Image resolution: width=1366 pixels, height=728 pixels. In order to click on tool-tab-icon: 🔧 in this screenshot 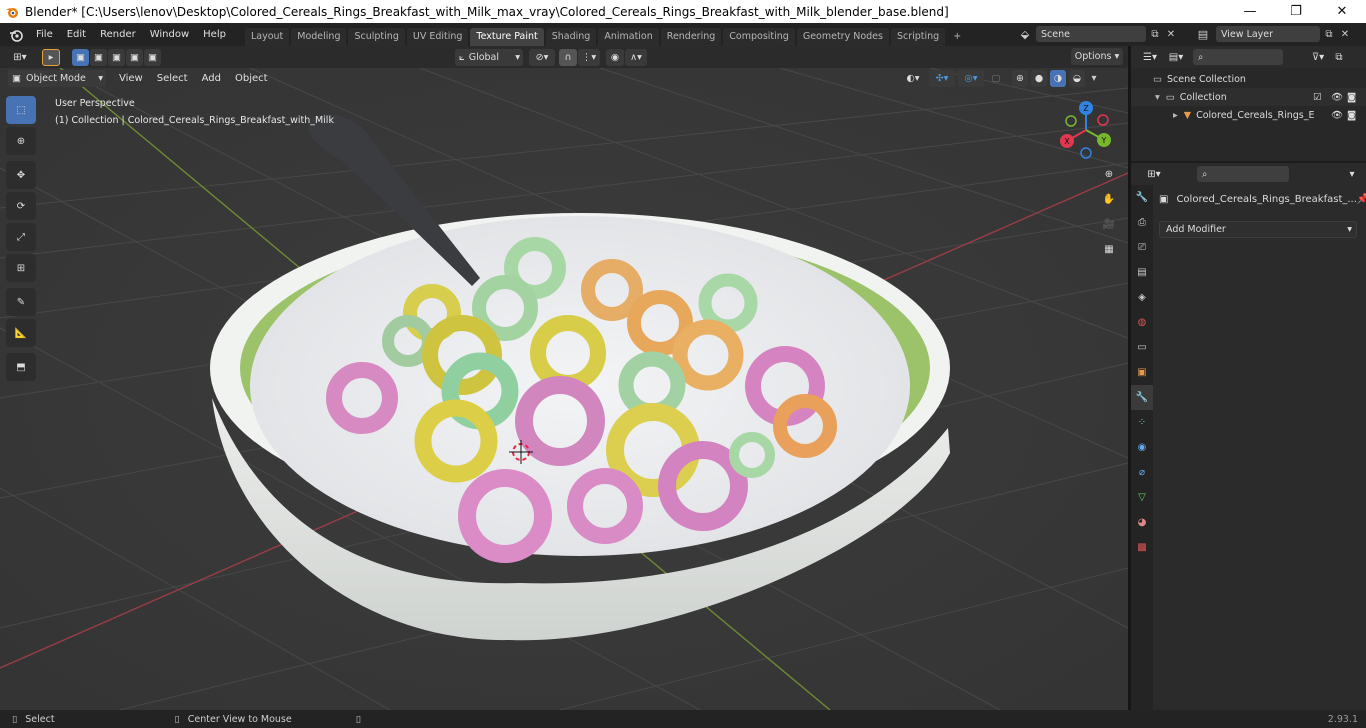, I will do `click(1142, 197)`.